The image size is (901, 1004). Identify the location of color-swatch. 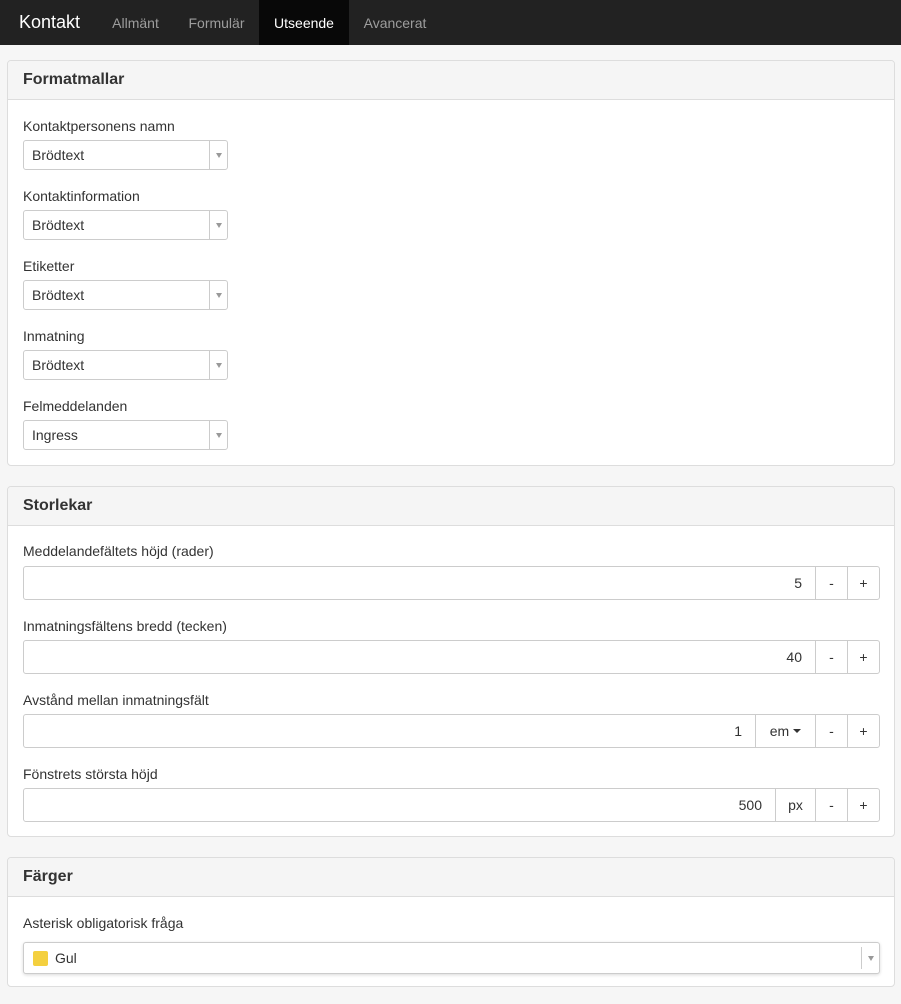
(40, 958).